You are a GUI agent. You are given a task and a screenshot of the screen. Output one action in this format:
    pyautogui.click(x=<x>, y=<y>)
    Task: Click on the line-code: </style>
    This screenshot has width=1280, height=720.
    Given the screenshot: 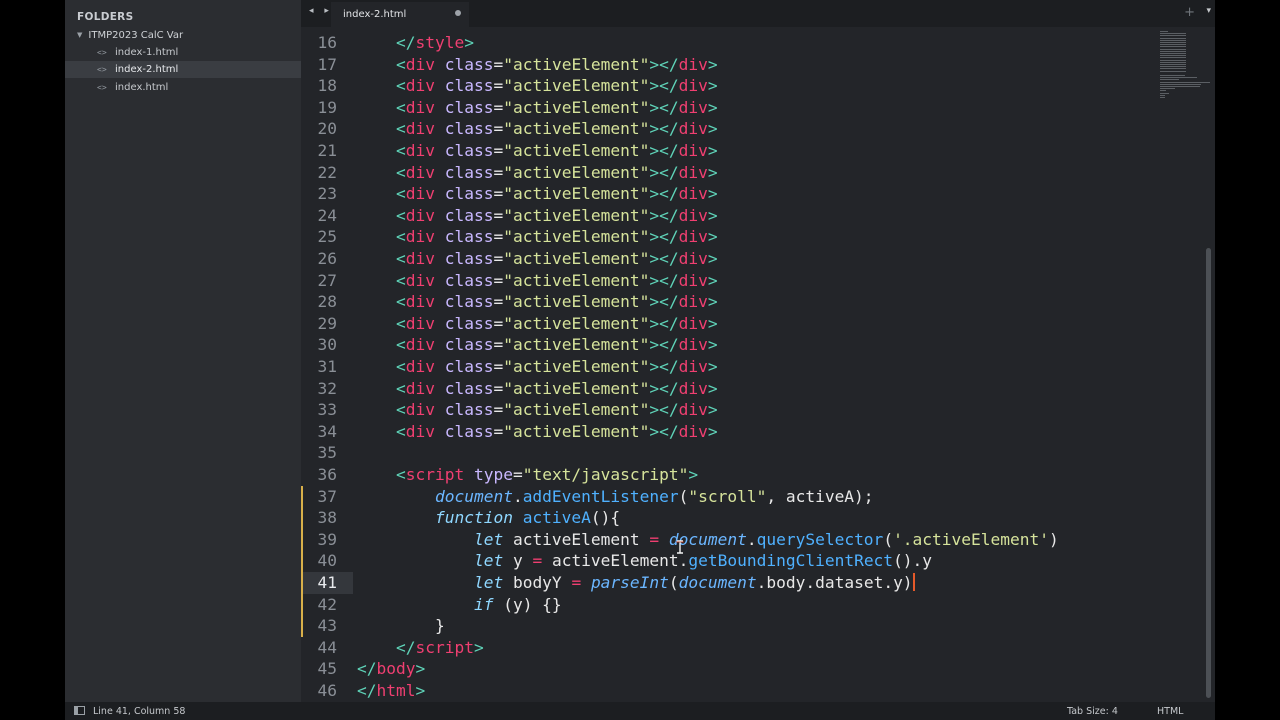 What is the action you would take?
    pyautogui.click(x=415, y=43)
    